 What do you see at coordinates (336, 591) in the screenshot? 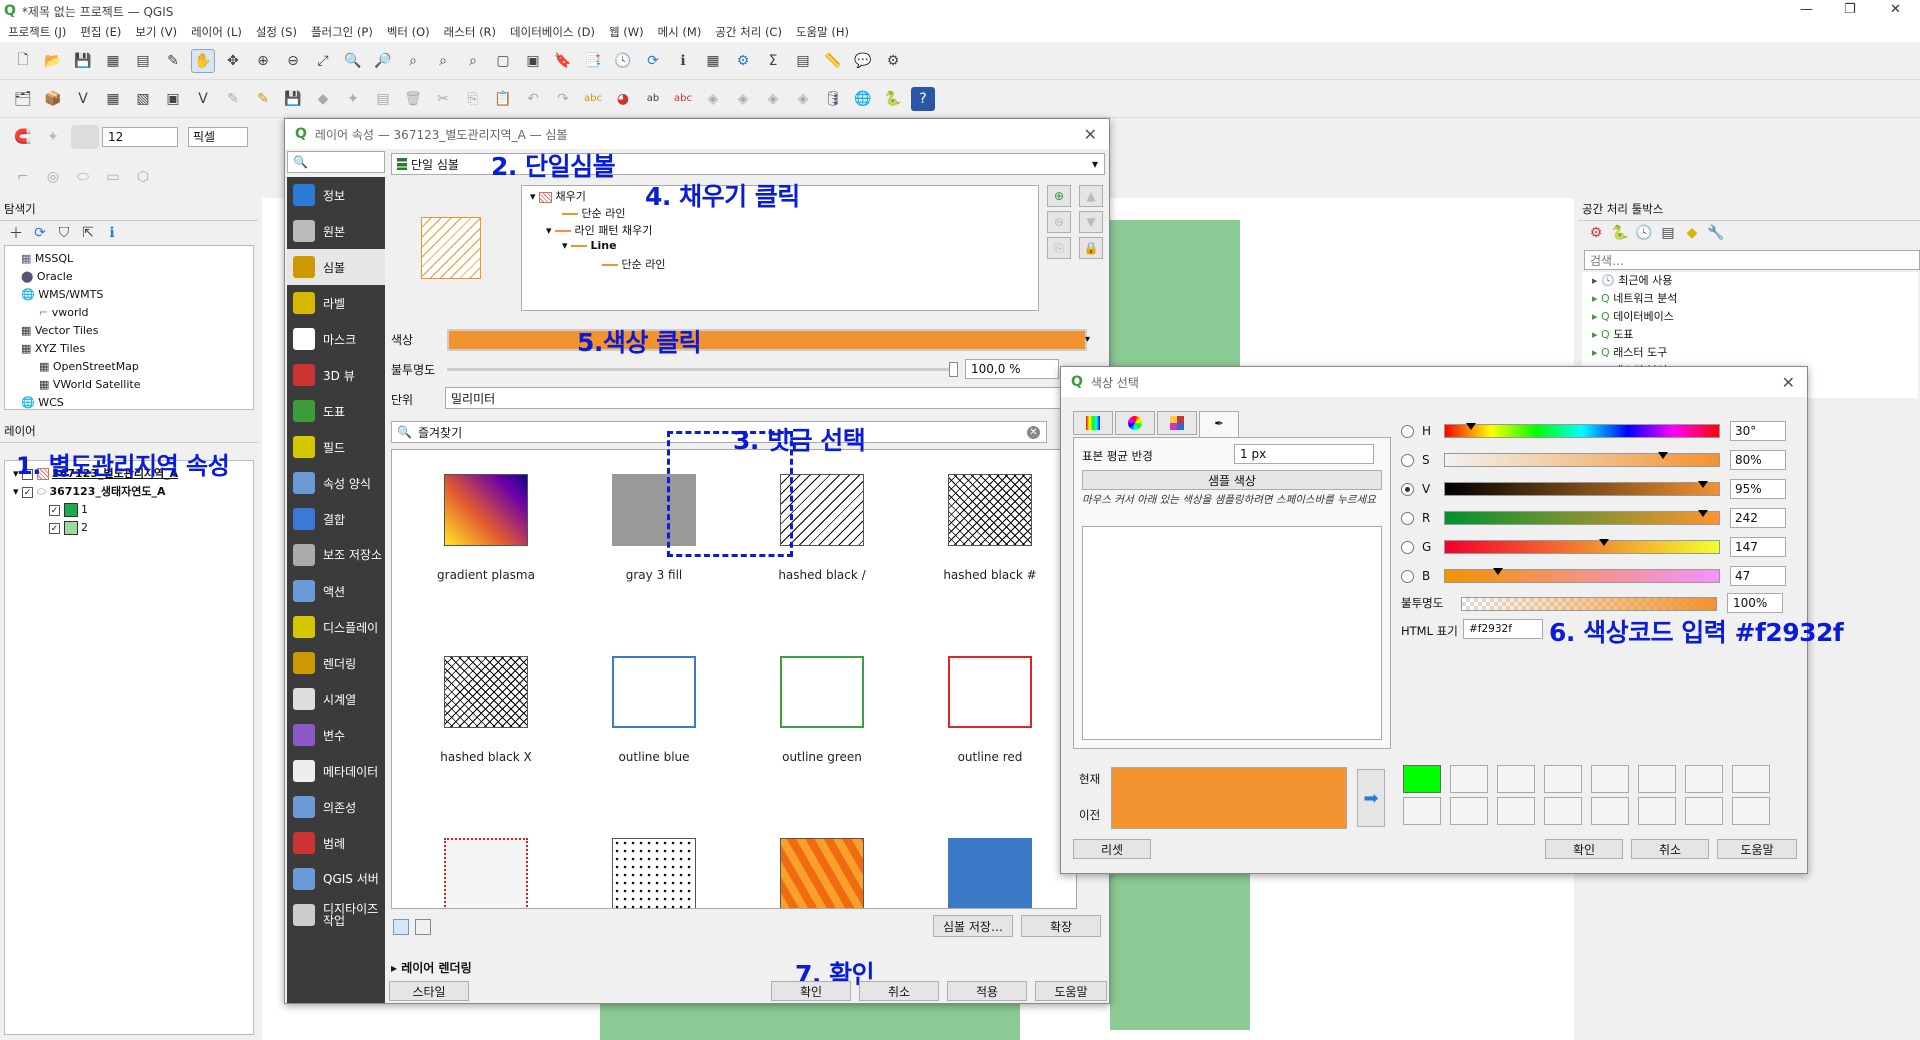
I see `sidebar-item: 액션` at bounding box center [336, 591].